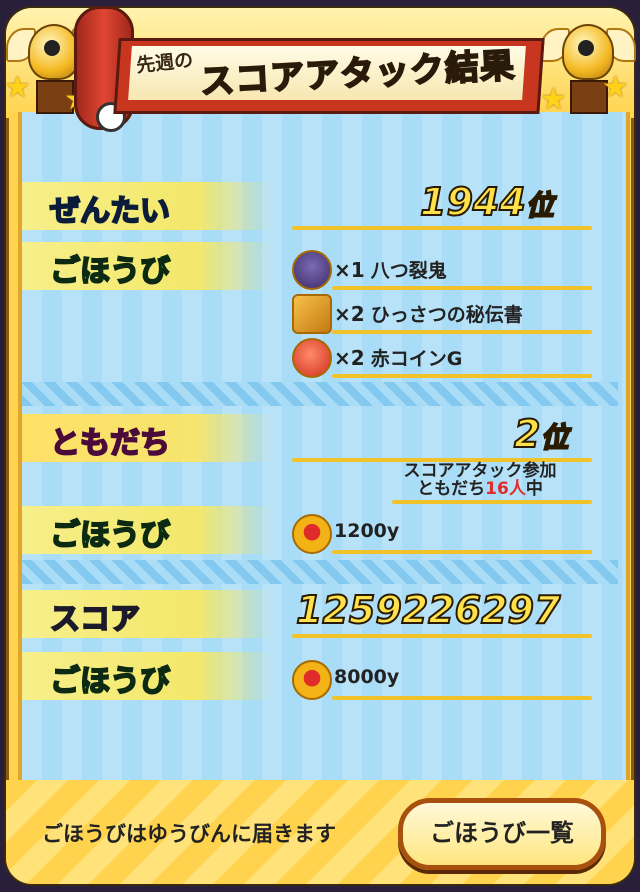  I want to click on friends-label: ともだち, so click(110, 443).